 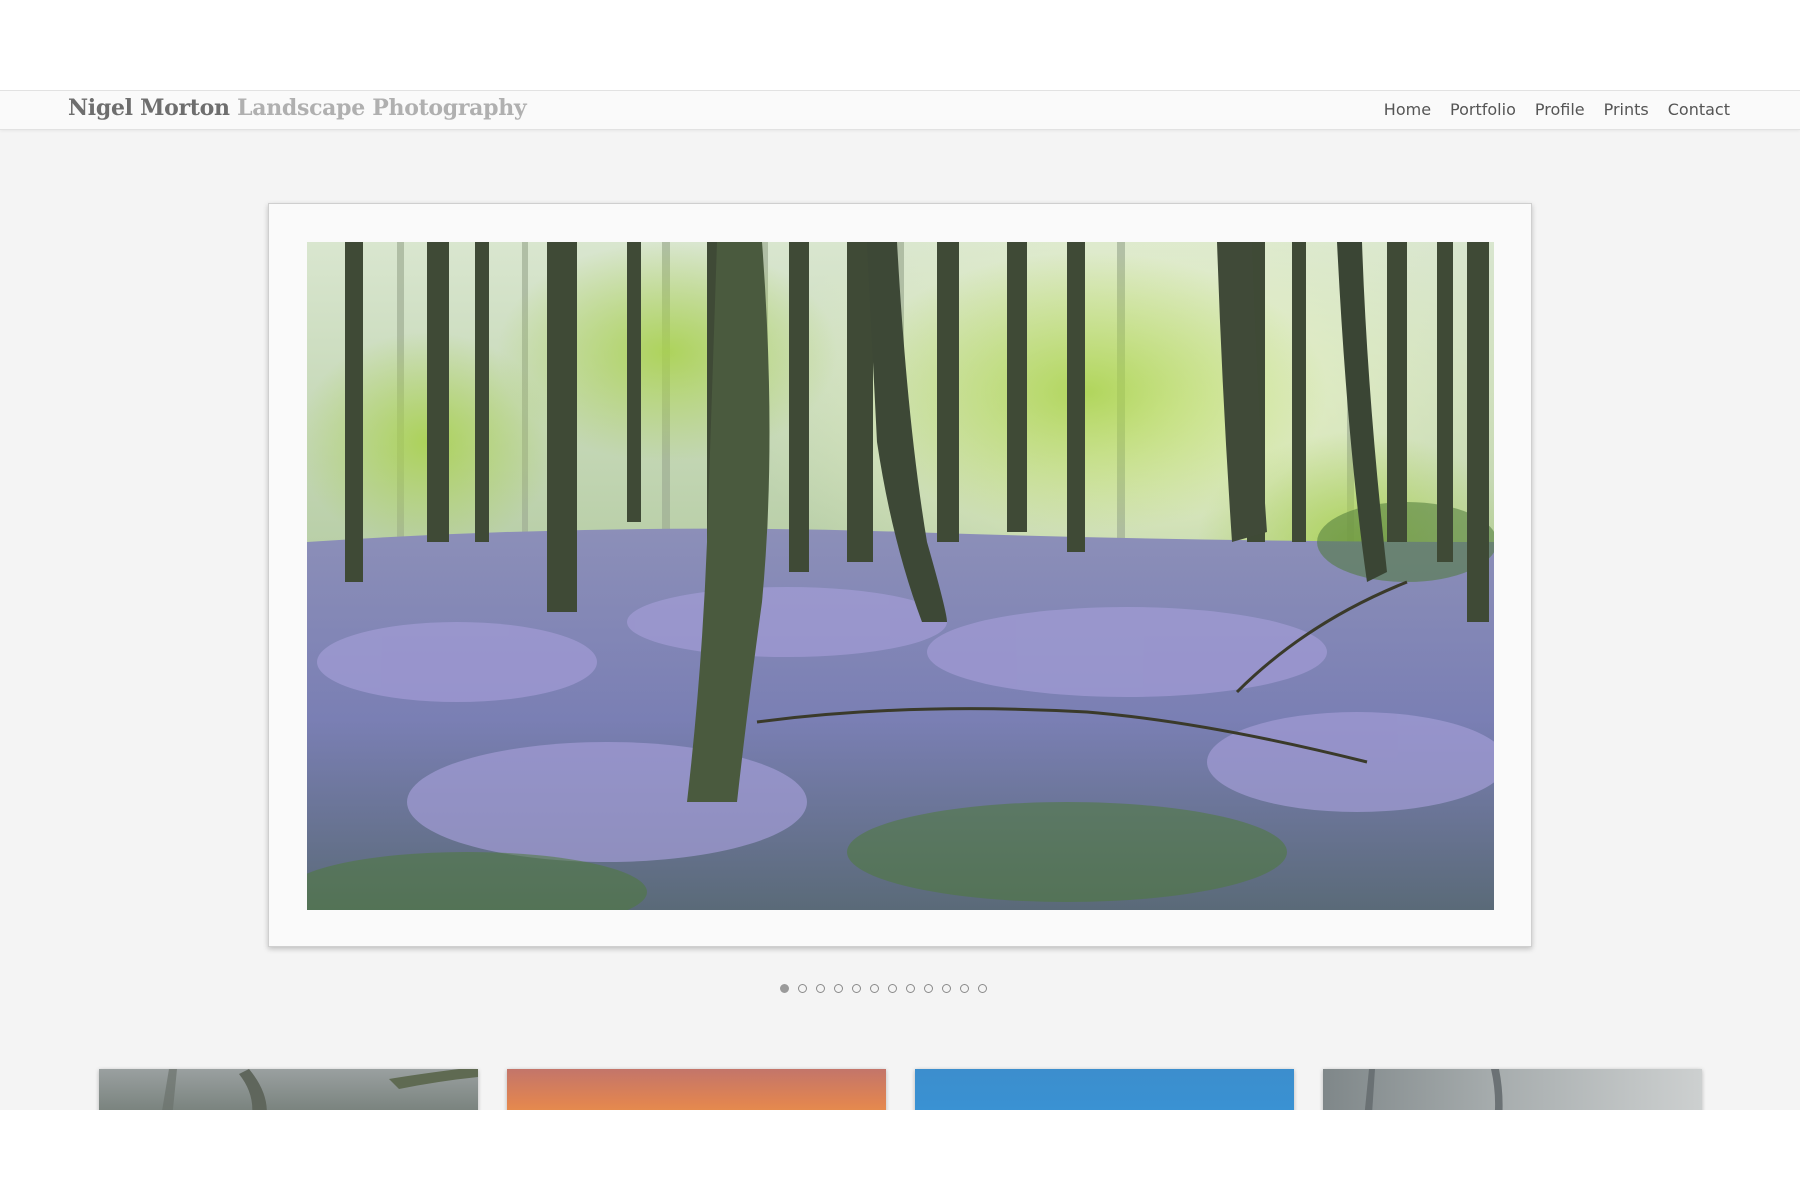 I want to click on misty-trees-thumbnail, so click(x=1512, y=1089).